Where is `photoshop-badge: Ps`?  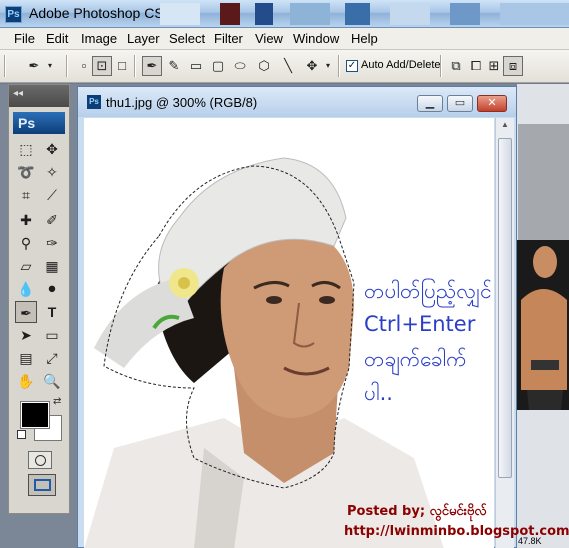
photoshop-badge: Ps is located at coordinates (39, 123).